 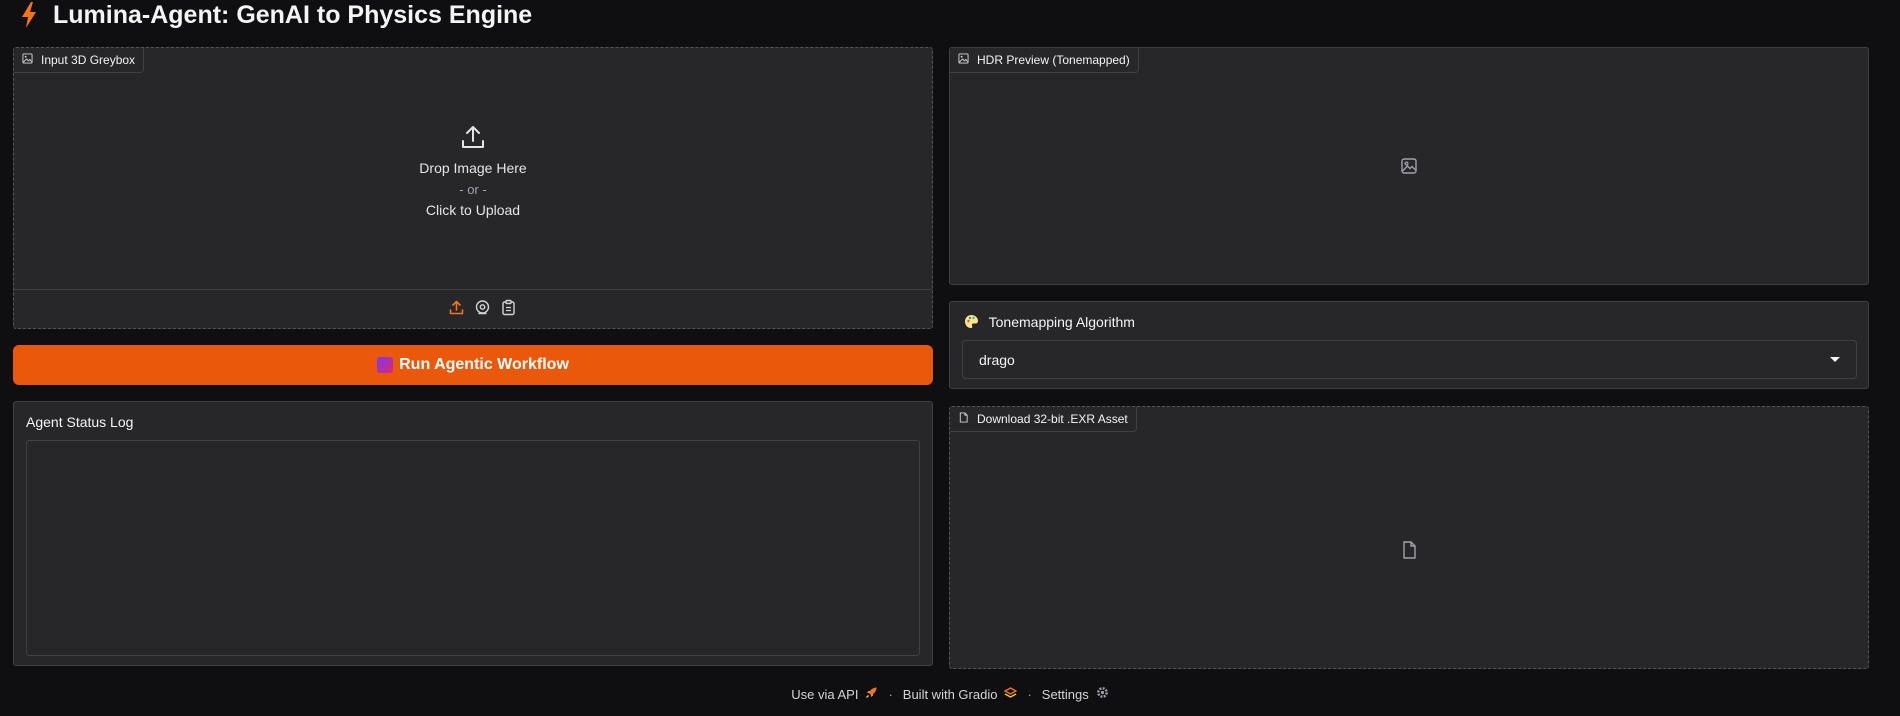 I want to click on lightning-icon, so click(x=29, y=15).